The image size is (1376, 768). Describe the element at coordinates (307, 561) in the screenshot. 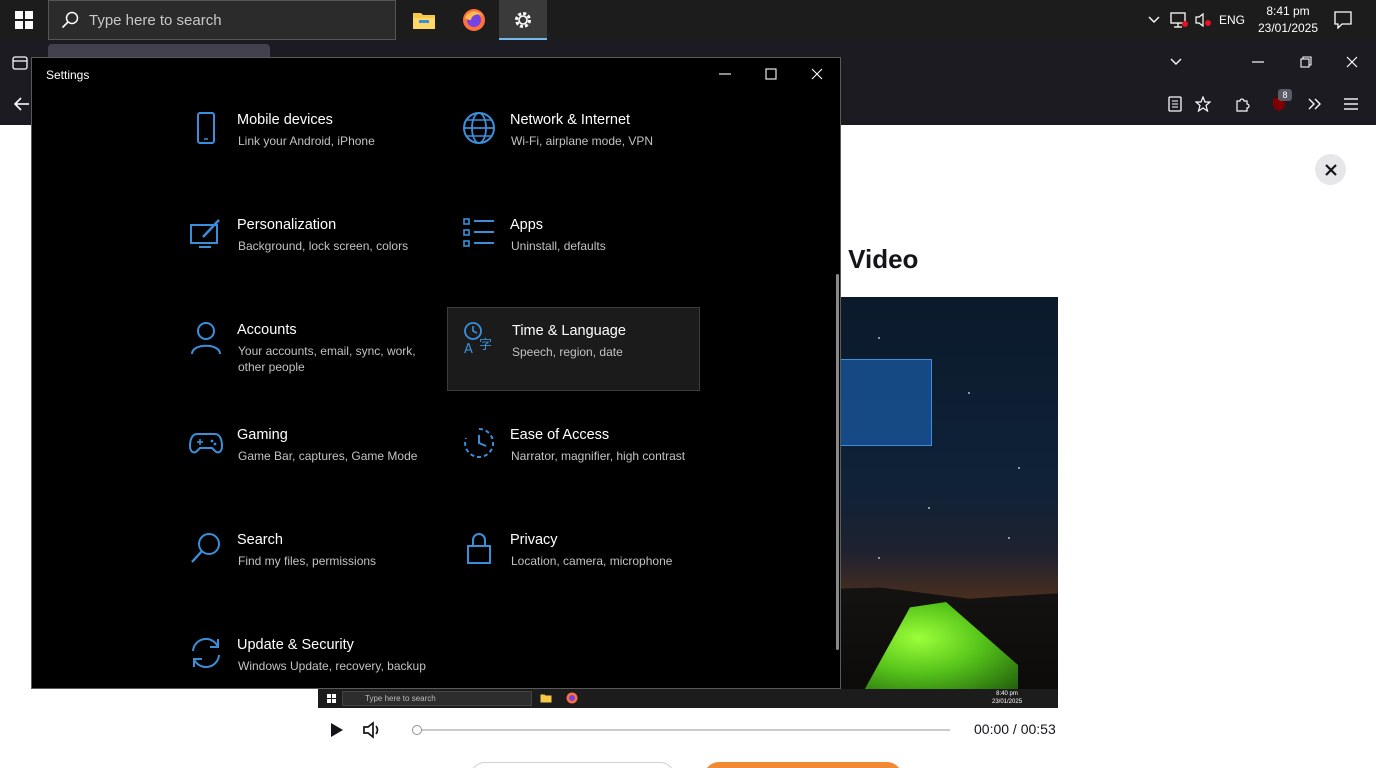

I see `category-description: Find my files, permissions` at that location.